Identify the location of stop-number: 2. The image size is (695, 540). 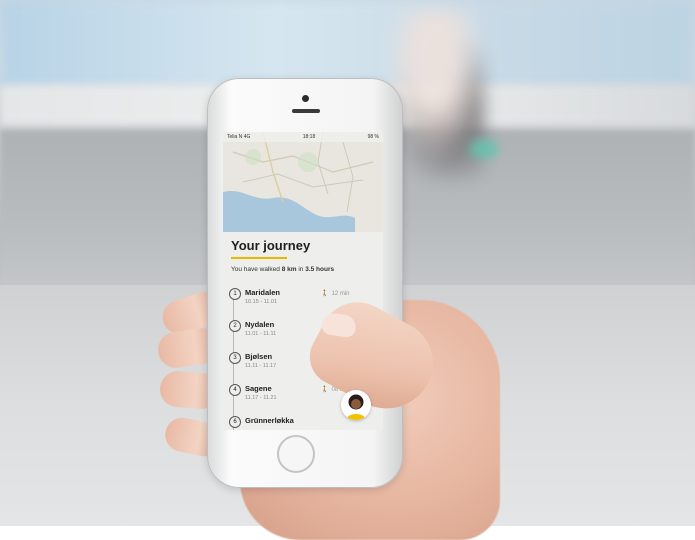
(235, 326).